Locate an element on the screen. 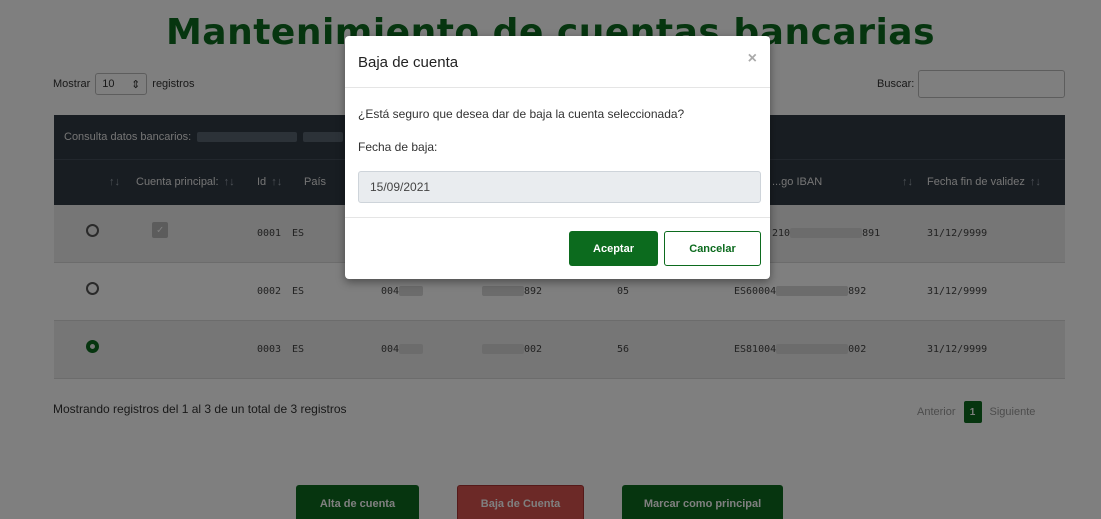  close-icon: × is located at coordinates (752, 59).